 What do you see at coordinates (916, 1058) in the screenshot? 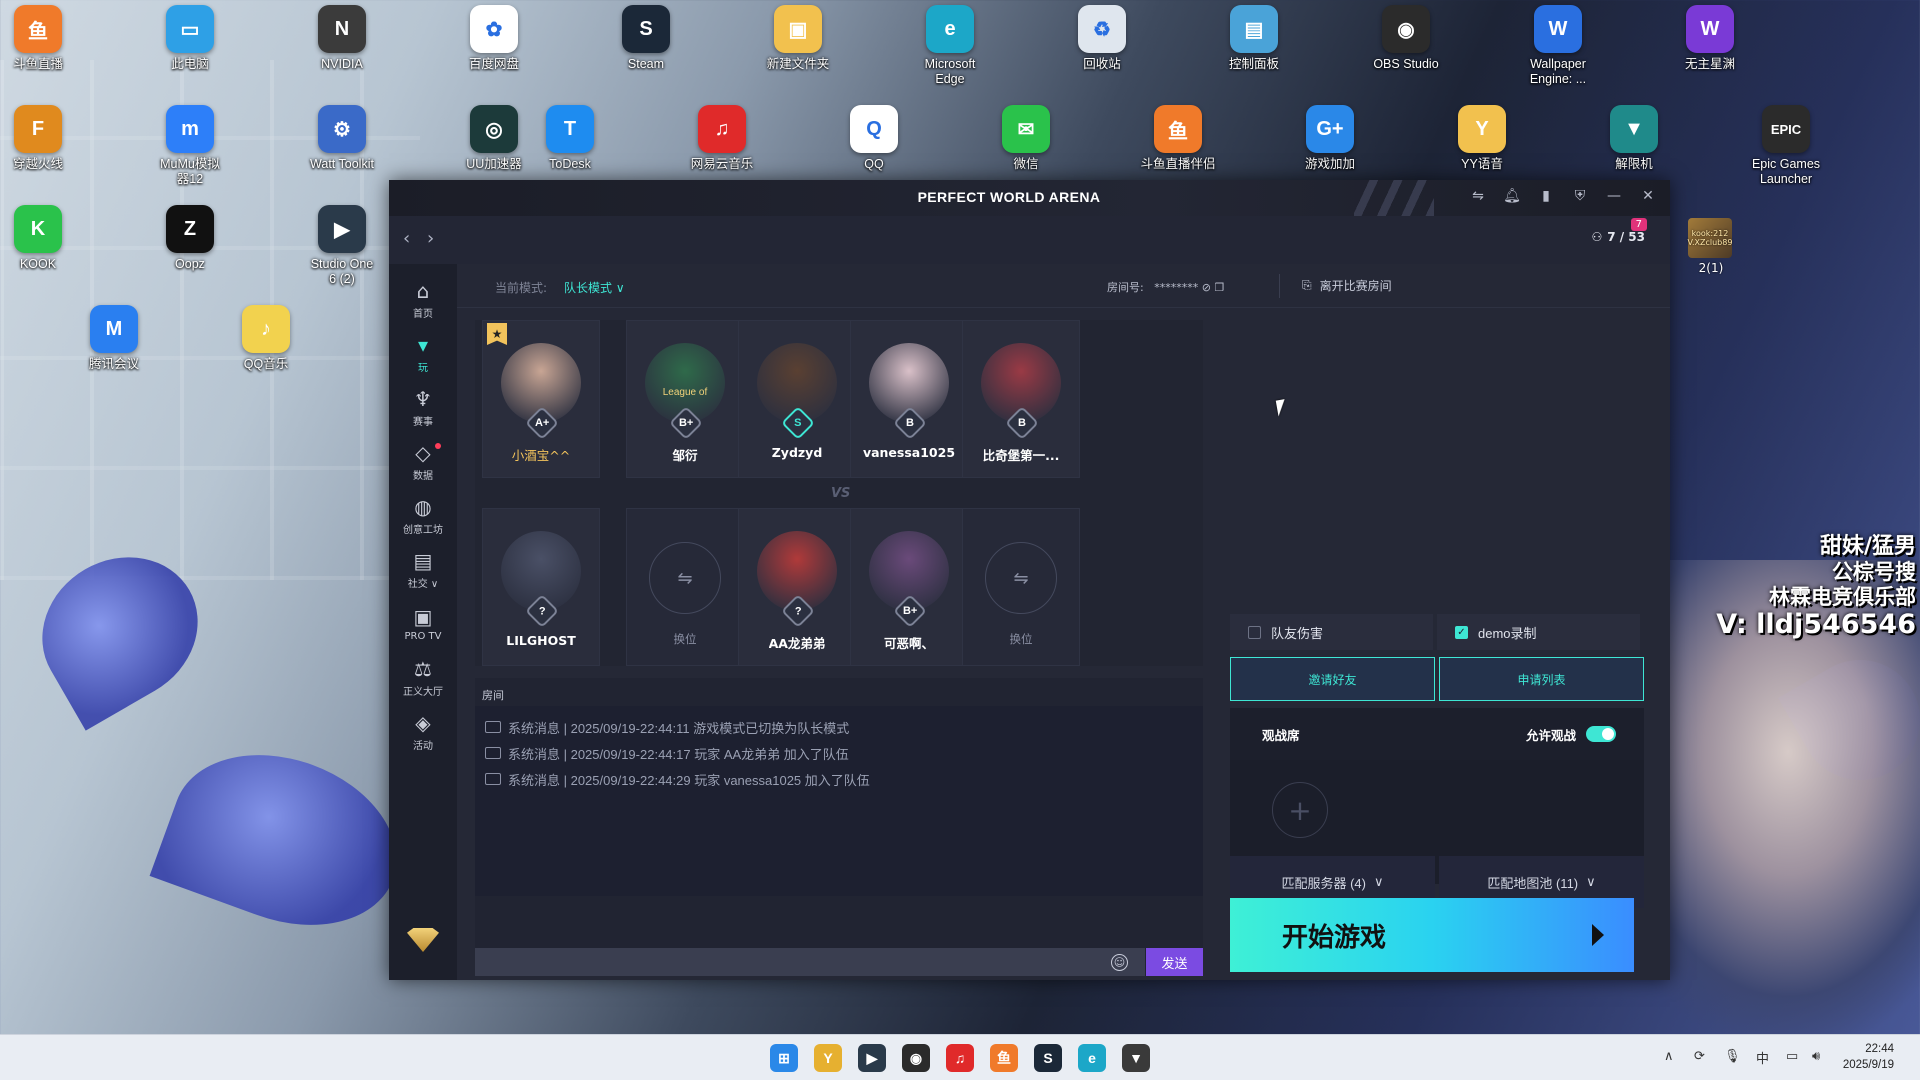
I see `taskbar-obs-icon: ◉` at bounding box center [916, 1058].